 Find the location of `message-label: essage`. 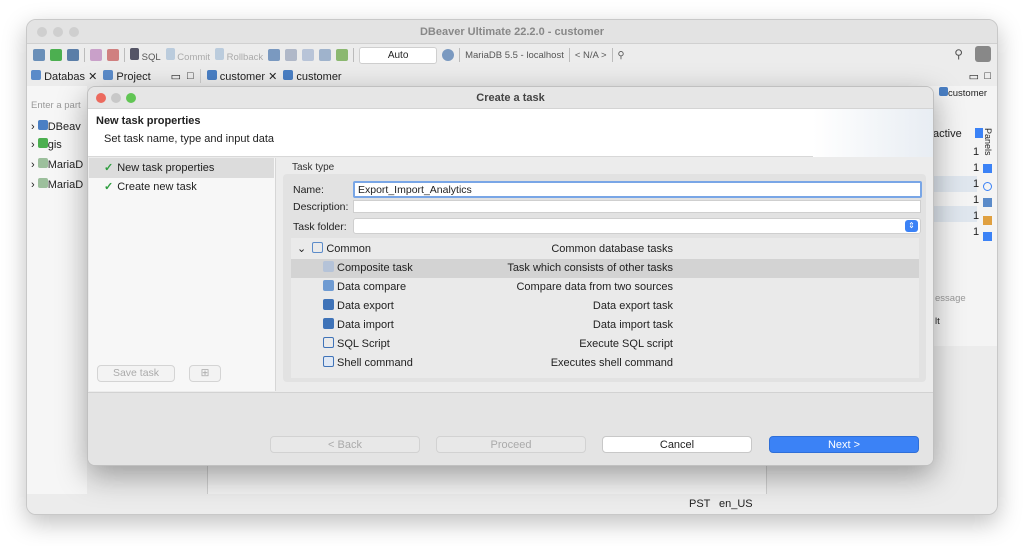

message-label: essage is located at coordinates (950, 298).